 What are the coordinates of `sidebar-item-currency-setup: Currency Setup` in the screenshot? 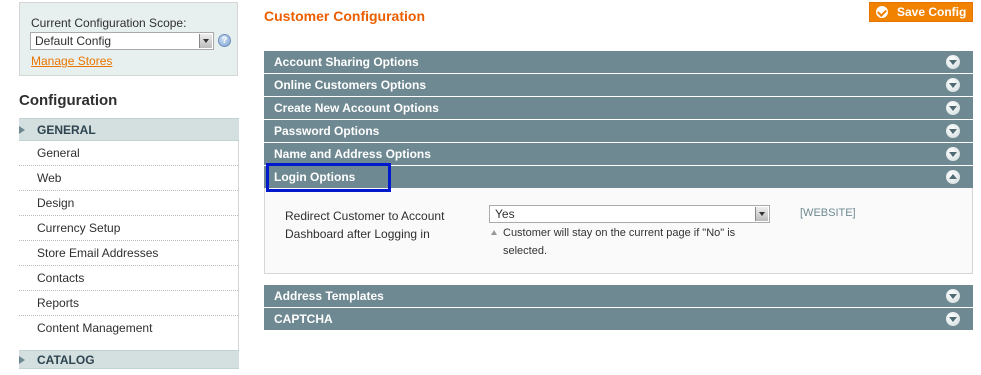 It's located at (128, 228).